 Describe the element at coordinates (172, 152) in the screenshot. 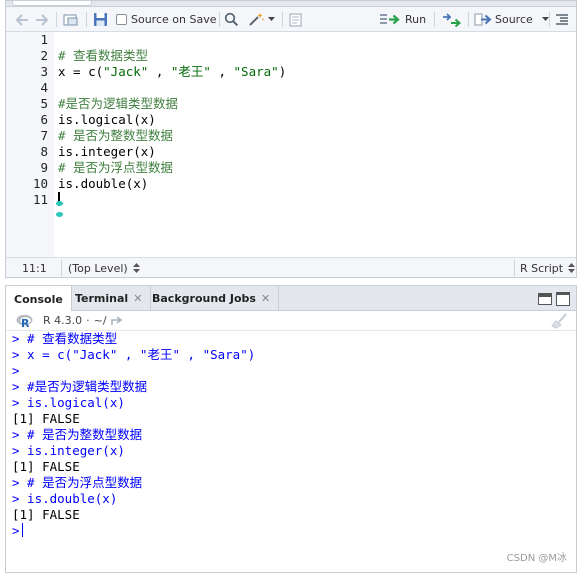

I see `code-line: is.integer(x)` at that location.